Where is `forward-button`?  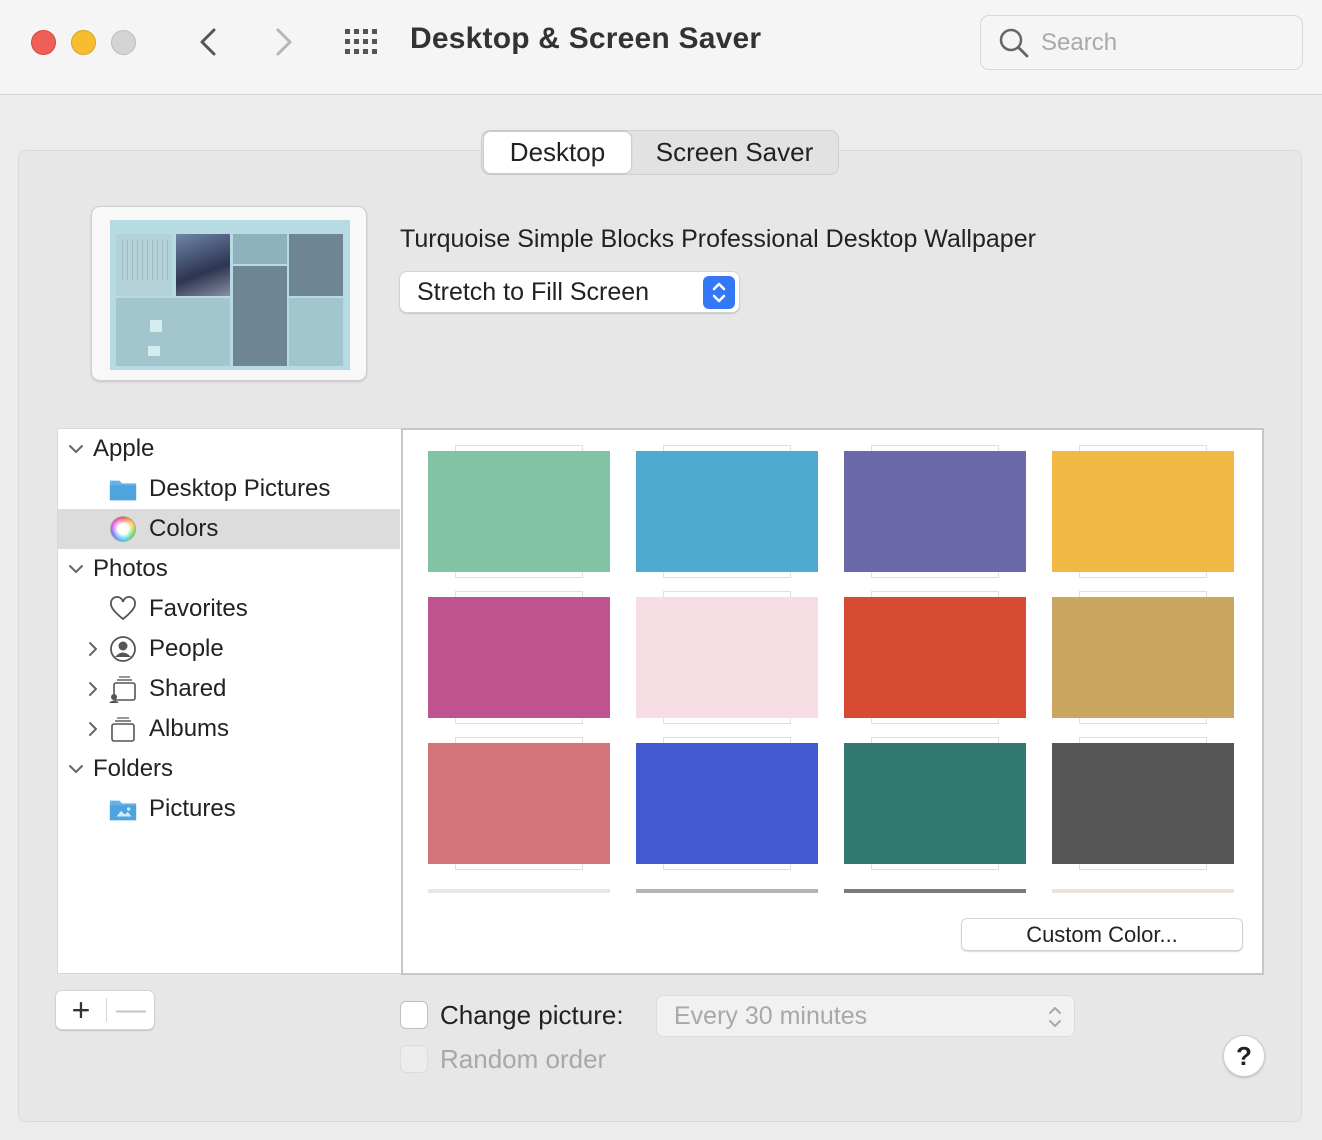 forward-button is located at coordinates (283, 42).